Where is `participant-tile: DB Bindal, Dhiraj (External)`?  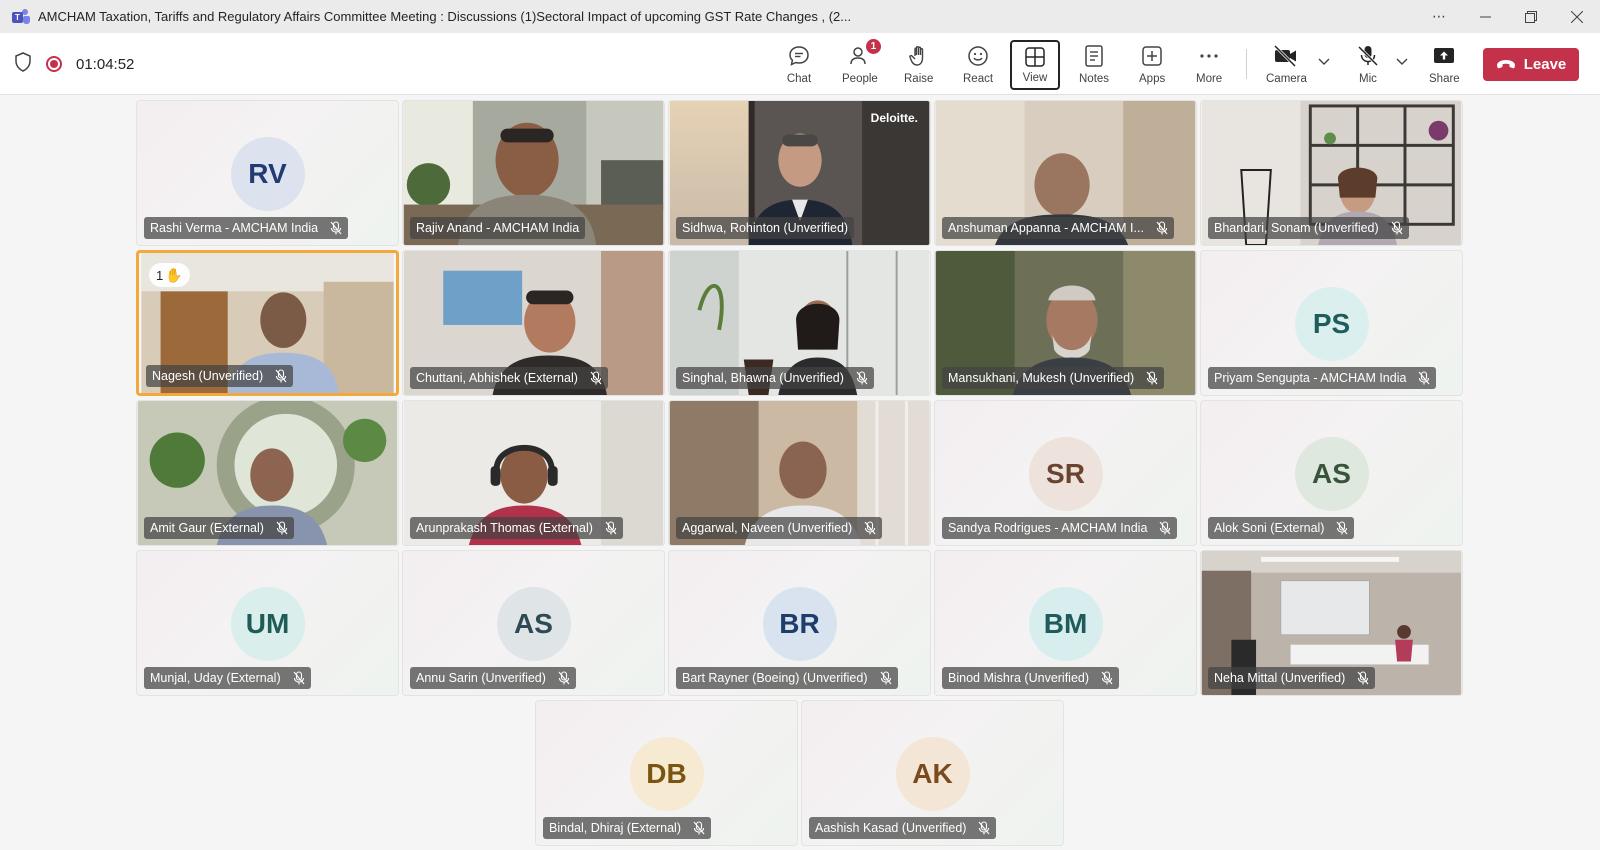
participant-tile: DB Bindal, Dhiraj (External) is located at coordinates (666, 773).